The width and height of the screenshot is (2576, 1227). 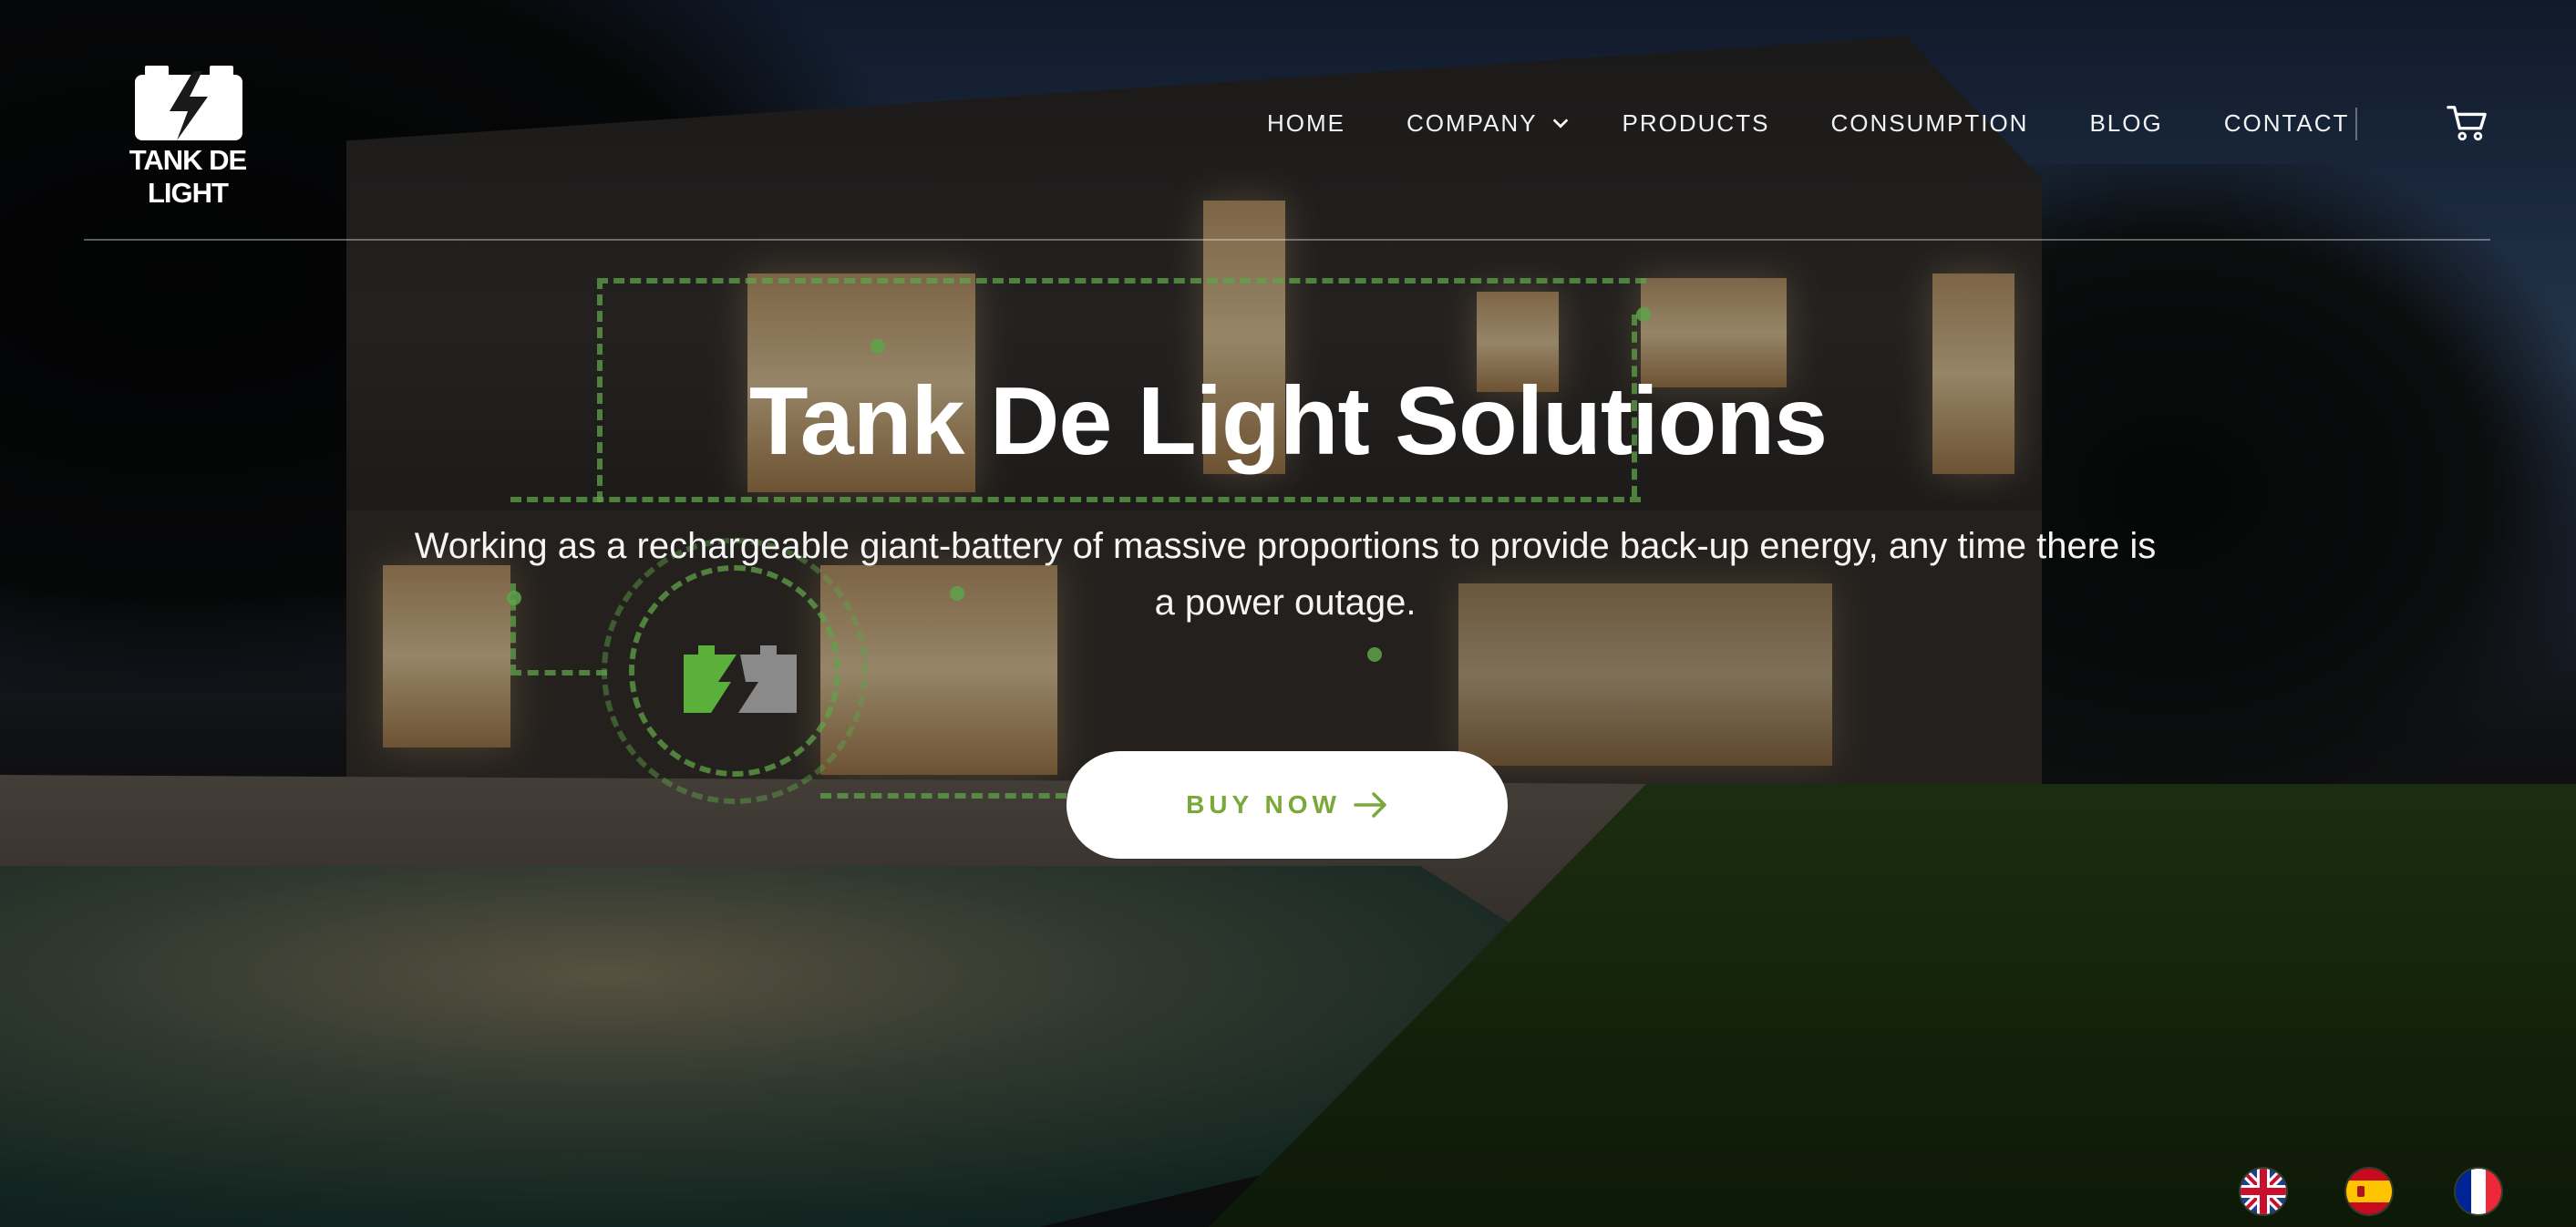 I want to click on nav-item-contact: CONTACT, so click(x=2287, y=123).